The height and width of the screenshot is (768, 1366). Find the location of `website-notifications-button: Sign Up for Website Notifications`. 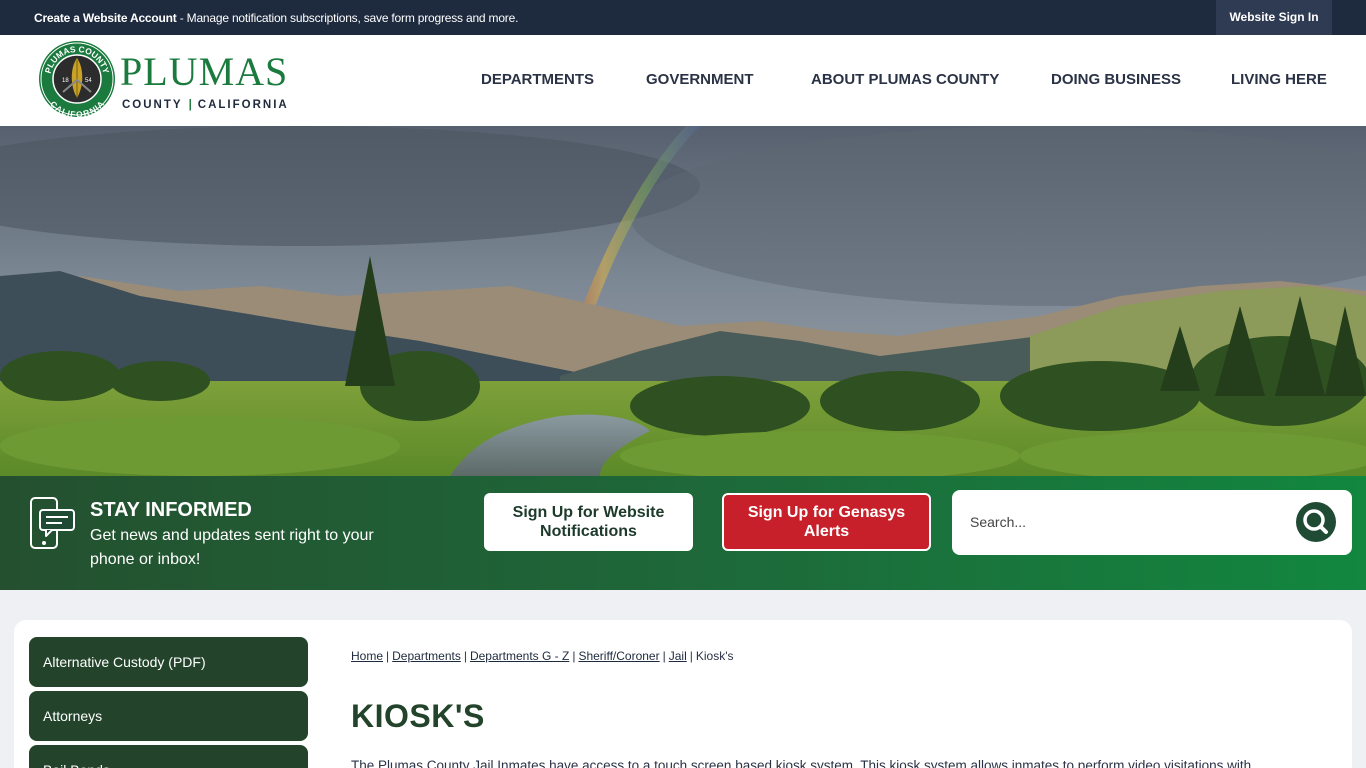

website-notifications-button: Sign Up for Website Notifications is located at coordinates (588, 522).